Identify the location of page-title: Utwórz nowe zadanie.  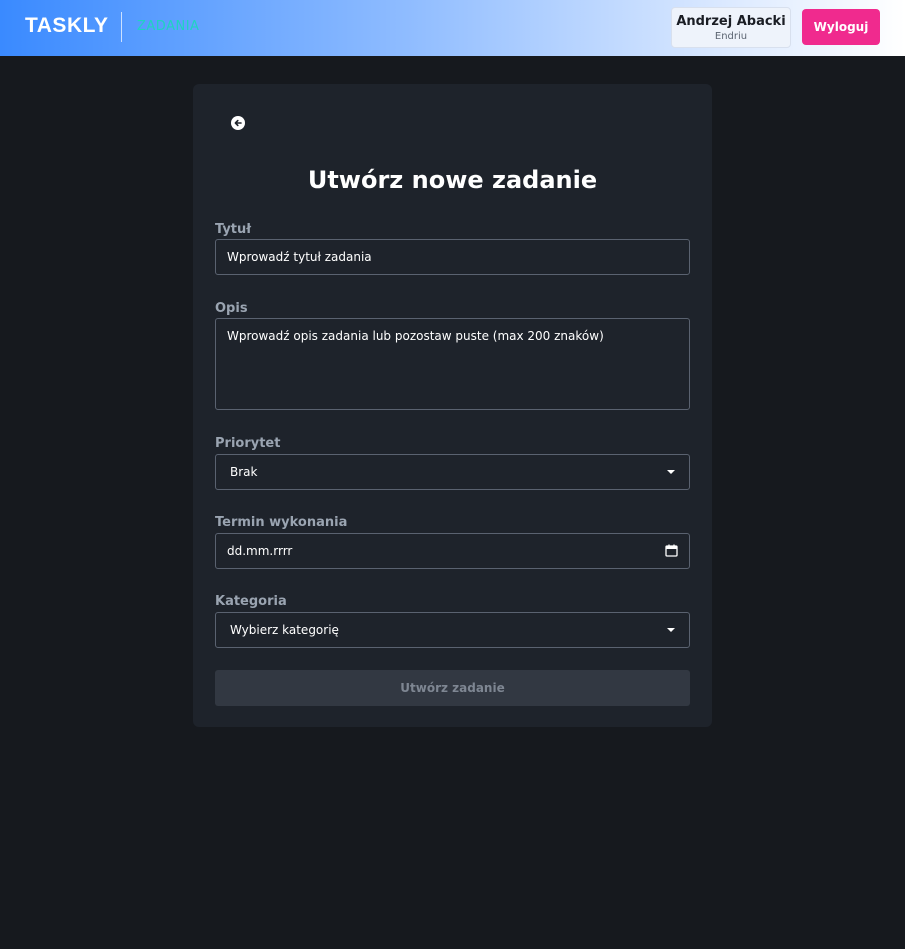
(452, 180).